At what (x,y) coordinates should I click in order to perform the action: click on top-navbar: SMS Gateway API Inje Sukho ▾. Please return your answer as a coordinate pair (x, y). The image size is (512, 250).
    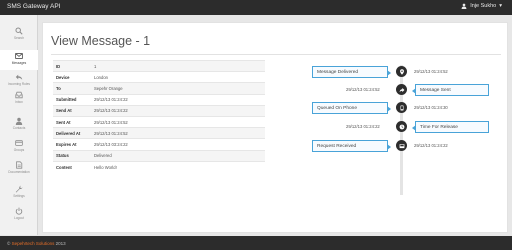
    Looking at the image, I should click on (256, 7).